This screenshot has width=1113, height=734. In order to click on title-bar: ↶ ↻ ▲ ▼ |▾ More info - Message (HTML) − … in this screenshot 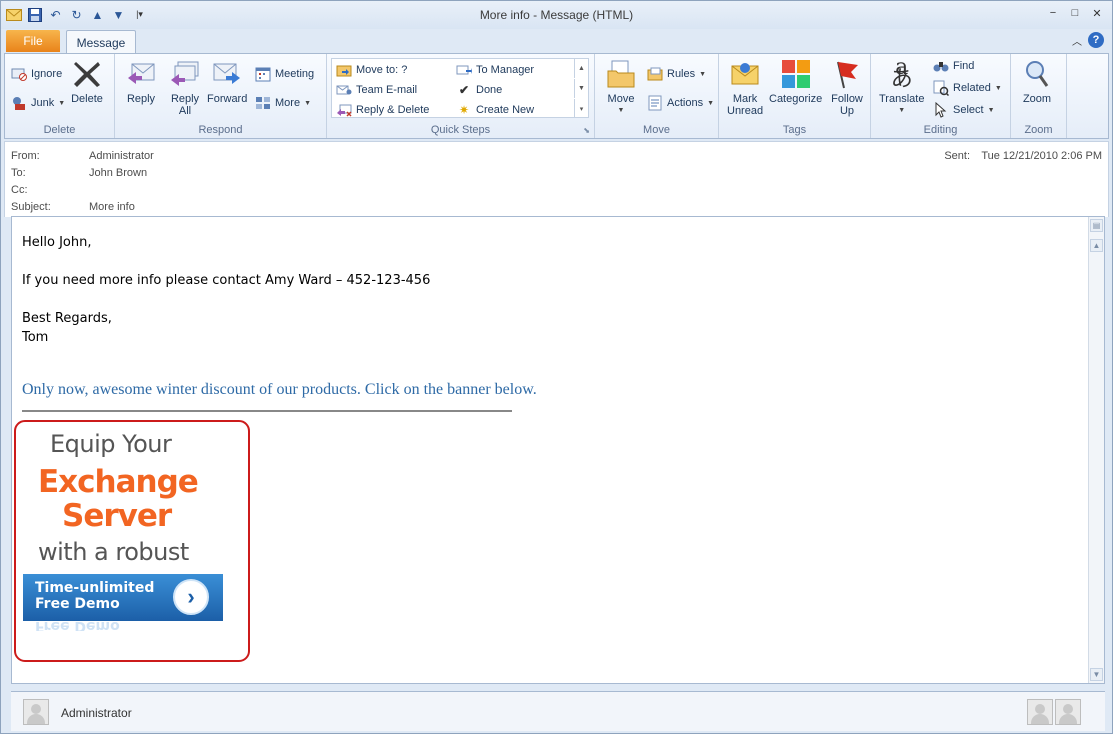, I will do `click(556, 15)`.